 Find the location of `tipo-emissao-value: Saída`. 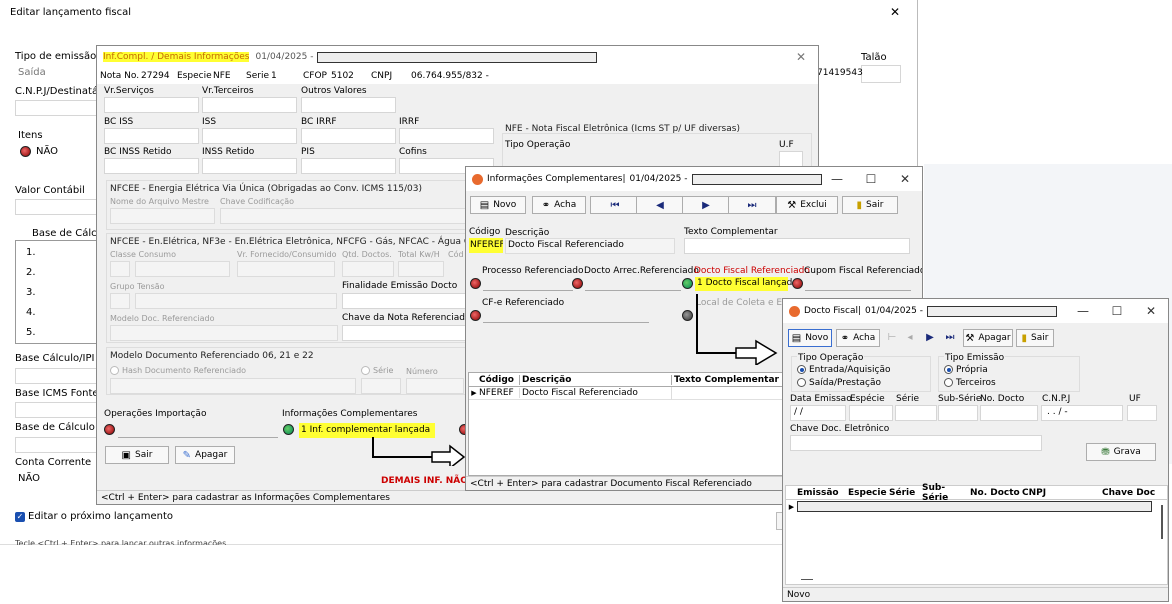

tipo-emissao-value: Saída is located at coordinates (32, 72).